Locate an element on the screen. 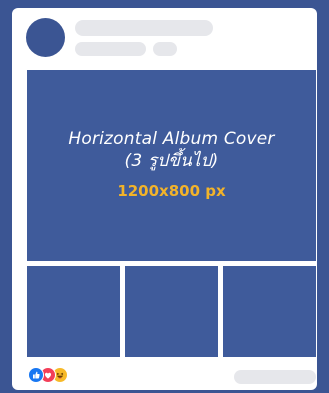 The image size is (329, 393). cover-title-line1: Horizontal Album Cover is located at coordinates (171, 139).